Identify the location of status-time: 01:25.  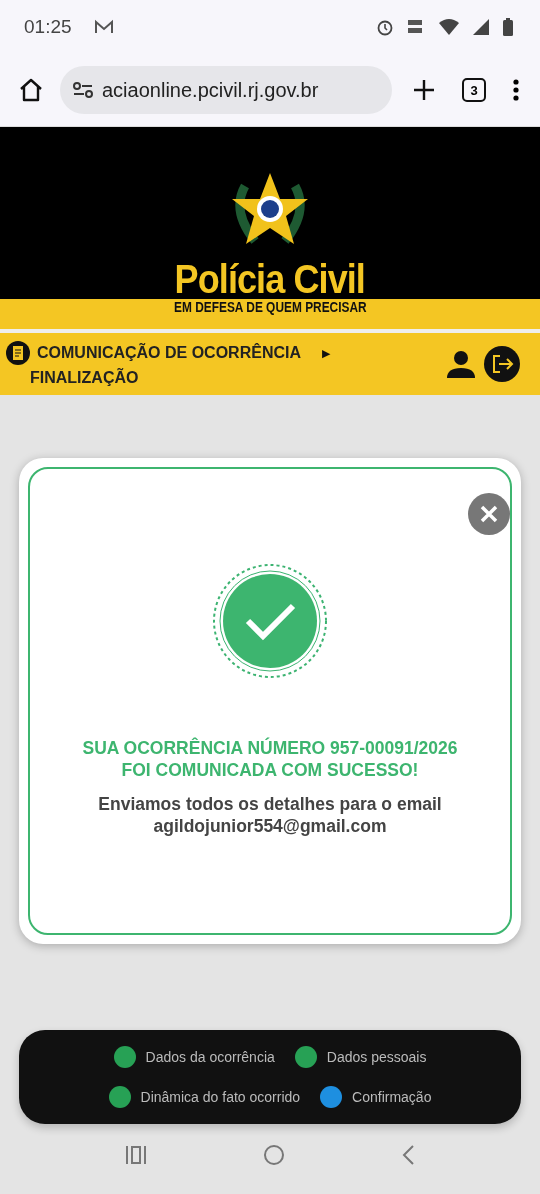
(48, 27).